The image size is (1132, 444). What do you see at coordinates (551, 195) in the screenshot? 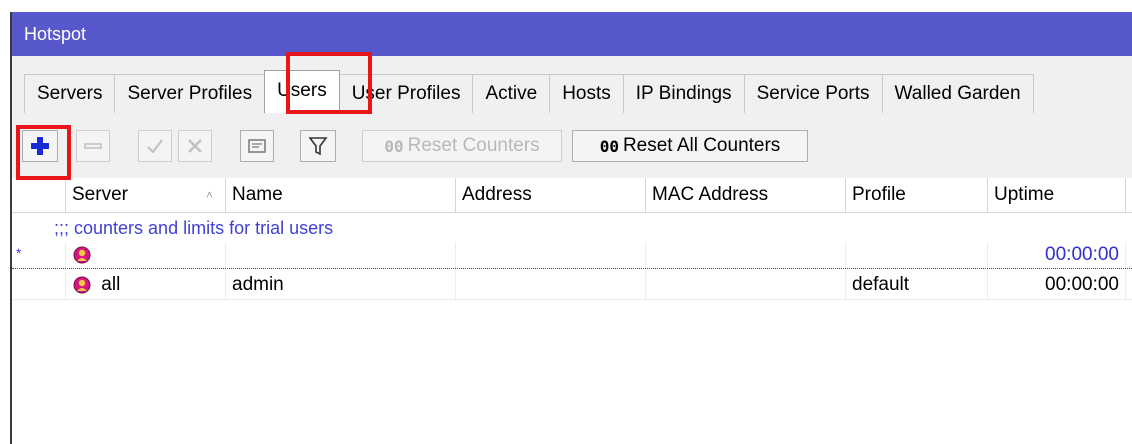
I see `column-address: Address` at bounding box center [551, 195].